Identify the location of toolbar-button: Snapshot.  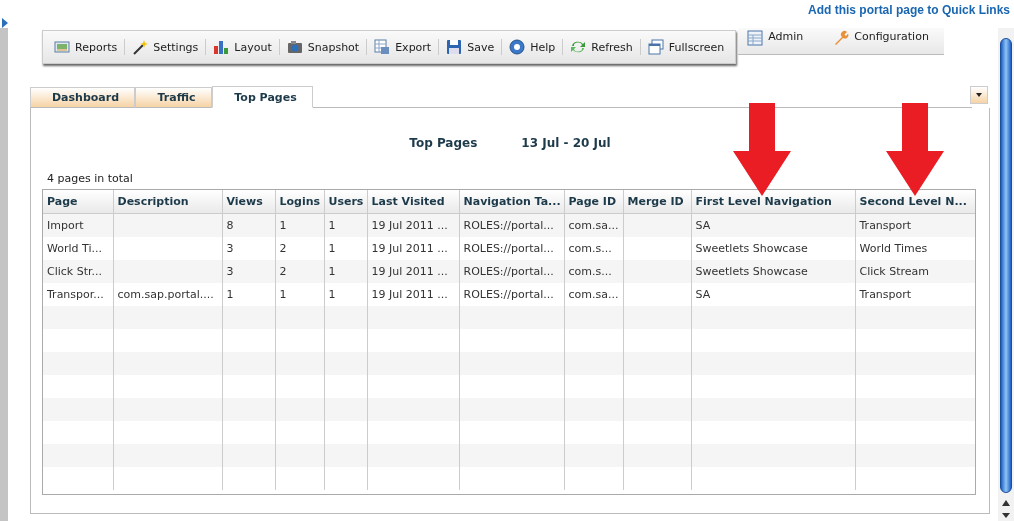
(323, 47).